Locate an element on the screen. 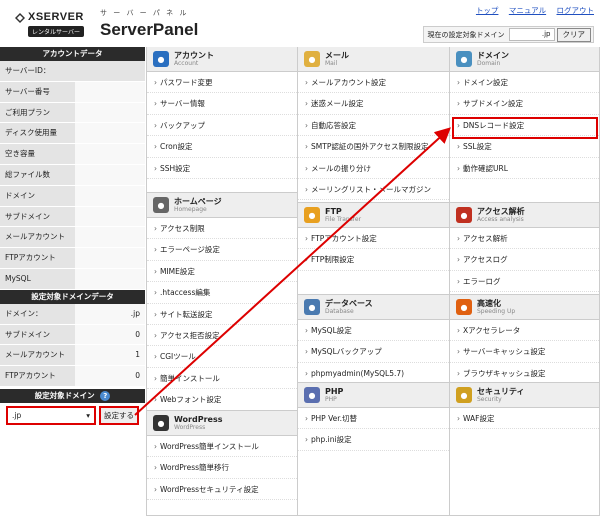  menu-link: Xアクセラレータ is located at coordinates (524, 331).